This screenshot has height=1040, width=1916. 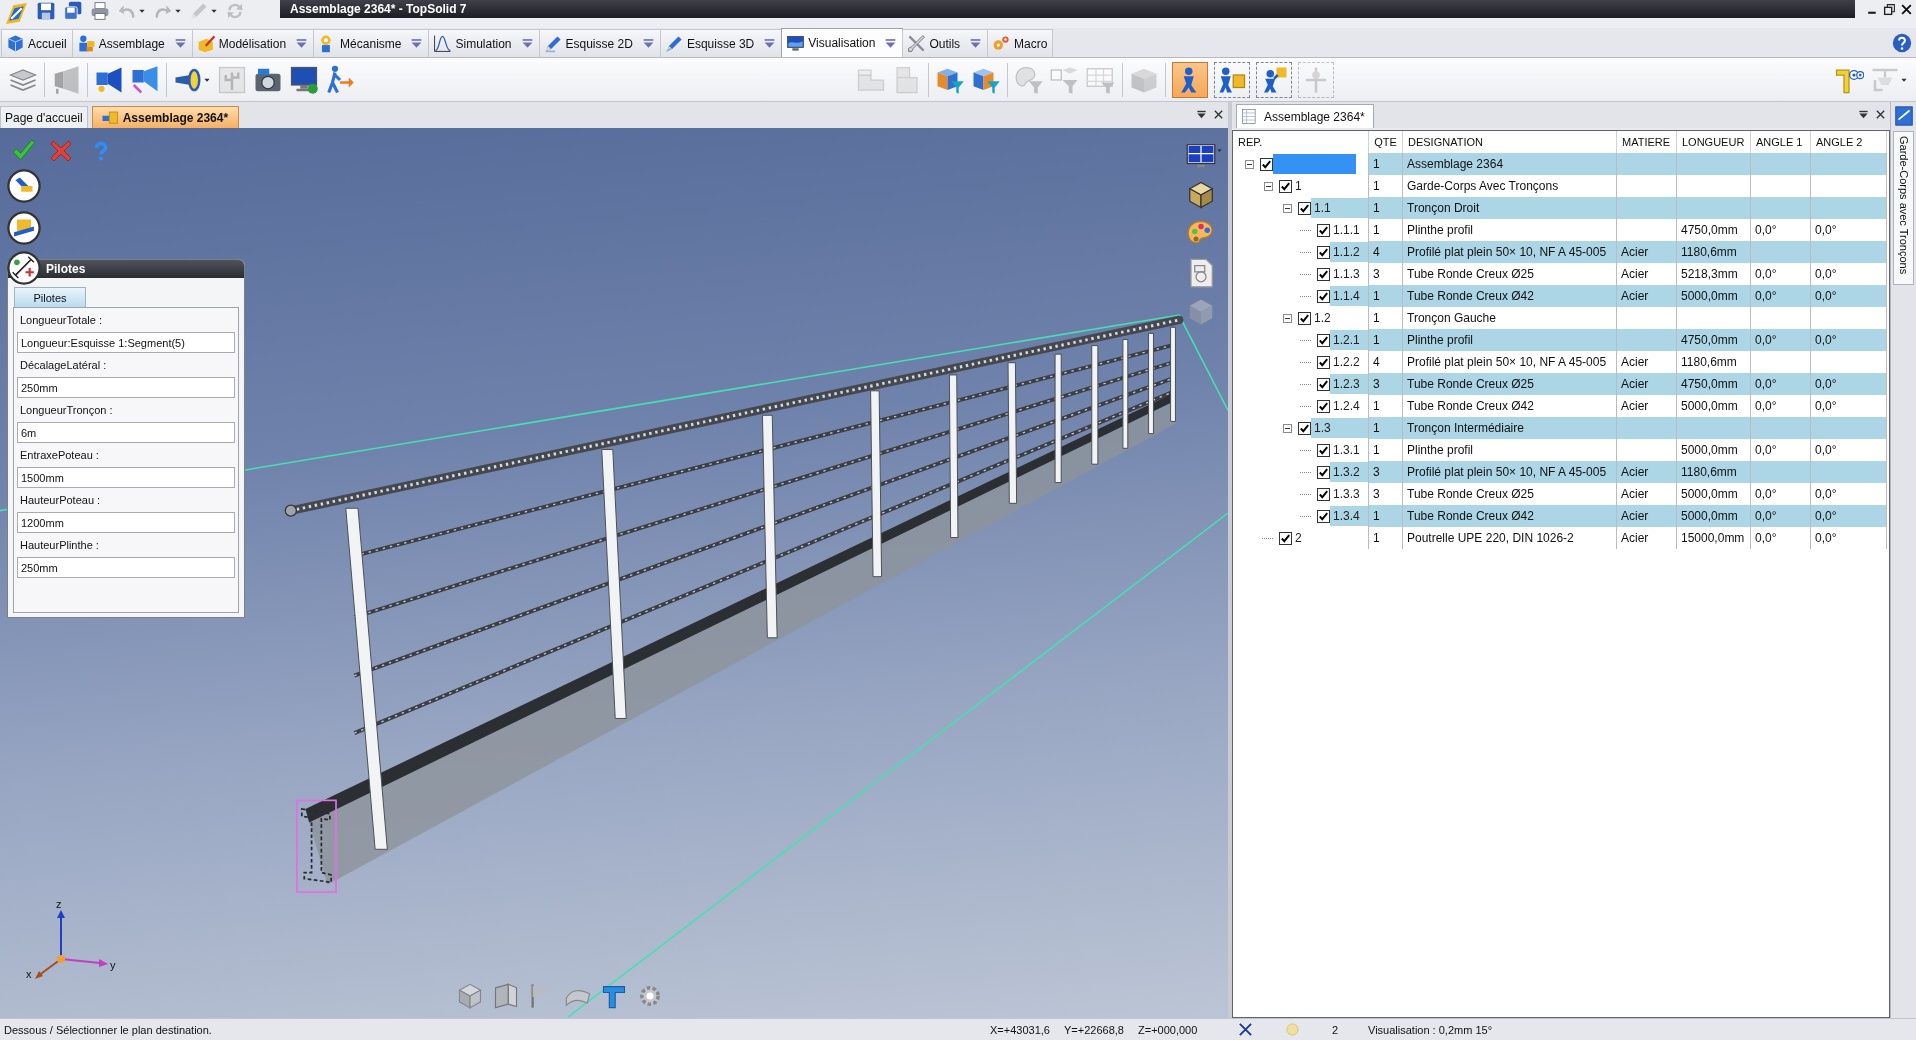 What do you see at coordinates (1339, 428) in the screenshot?
I see `tree-label: 1.3` at bounding box center [1339, 428].